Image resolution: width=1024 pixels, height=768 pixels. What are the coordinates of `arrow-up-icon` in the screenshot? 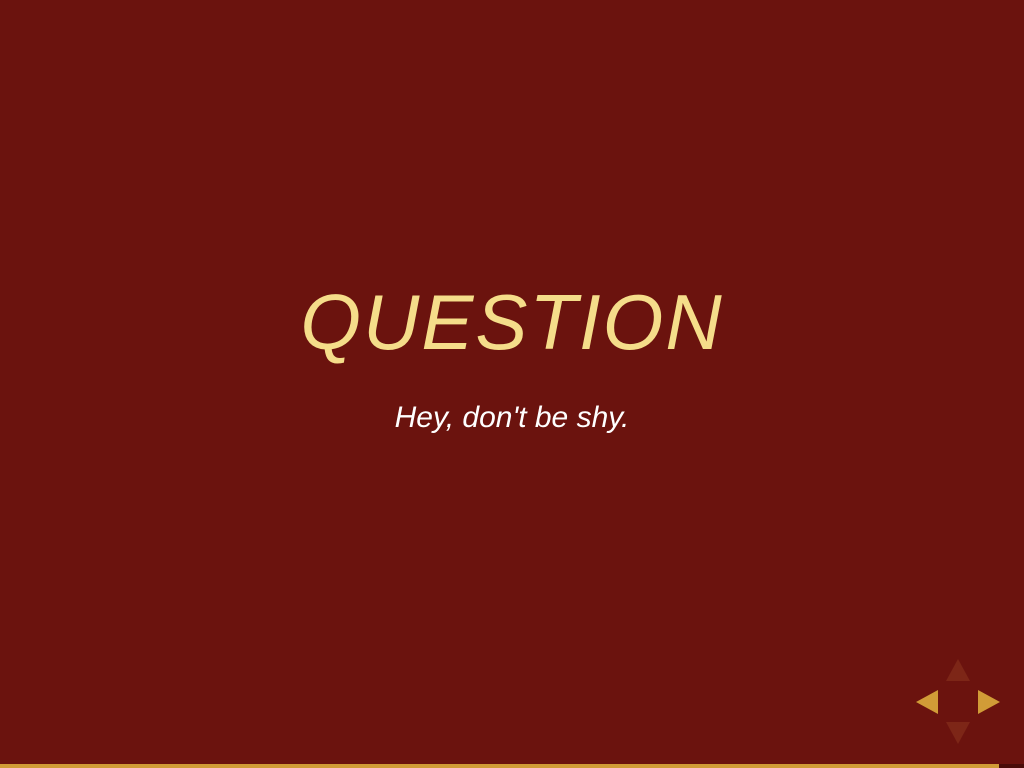 It's located at (958, 670).